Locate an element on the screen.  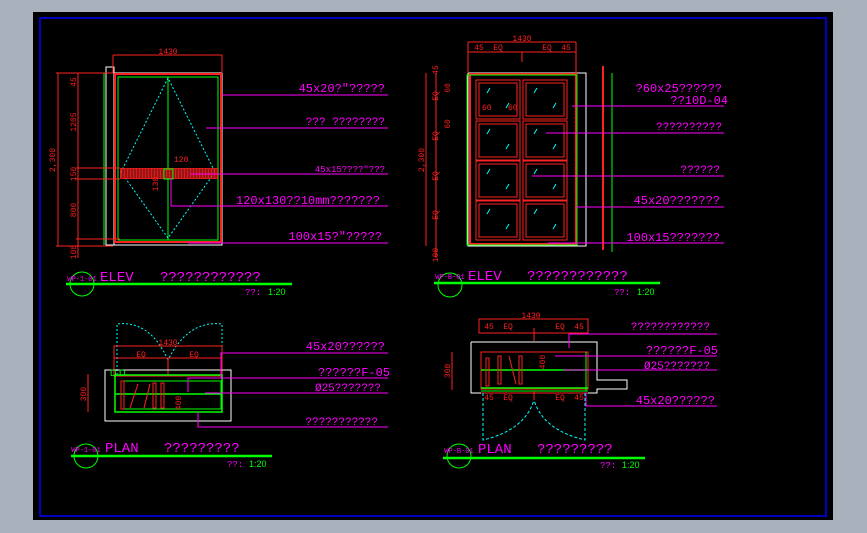
drawing-tag: WP-1-01 is located at coordinates (85, 451).